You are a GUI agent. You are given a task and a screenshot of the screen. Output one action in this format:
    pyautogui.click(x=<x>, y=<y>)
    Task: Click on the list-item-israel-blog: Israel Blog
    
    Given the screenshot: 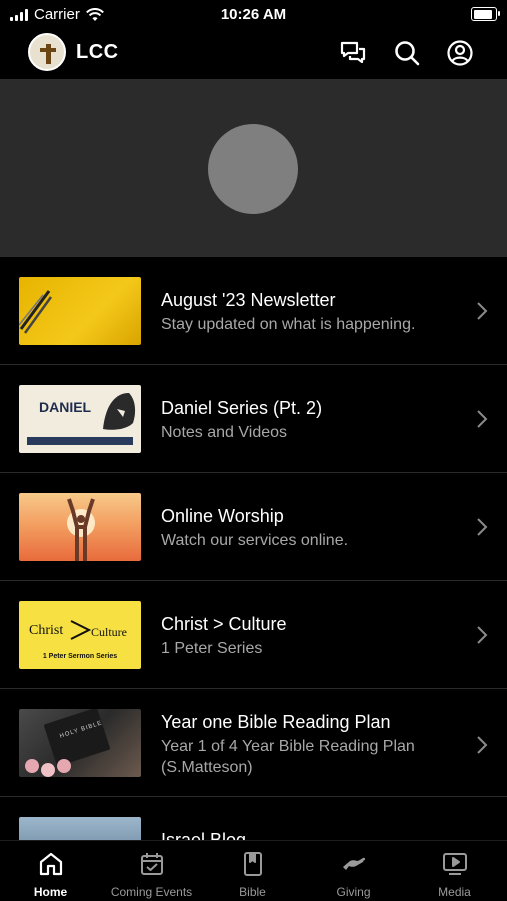 What is the action you would take?
    pyautogui.click(x=253, y=818)
    